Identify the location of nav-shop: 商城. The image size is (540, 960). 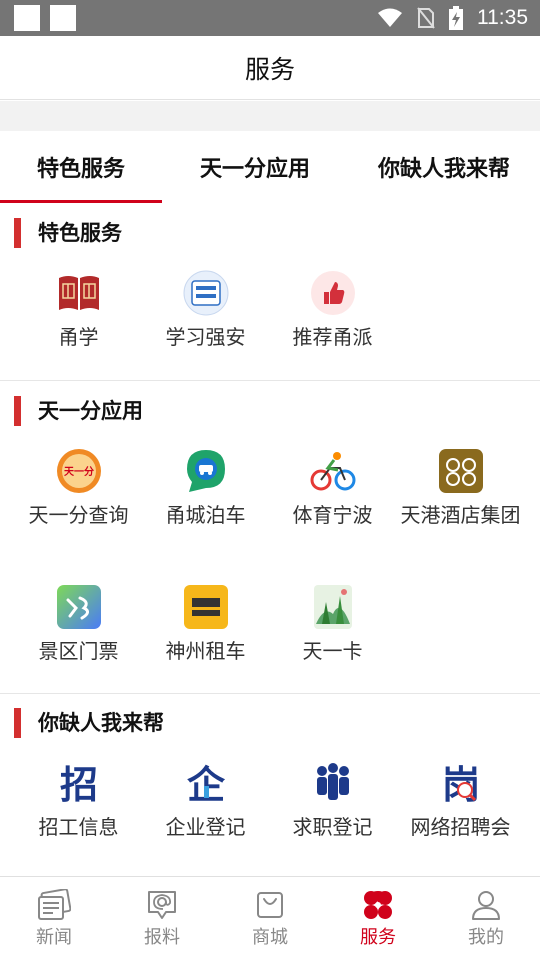
(270, 918).